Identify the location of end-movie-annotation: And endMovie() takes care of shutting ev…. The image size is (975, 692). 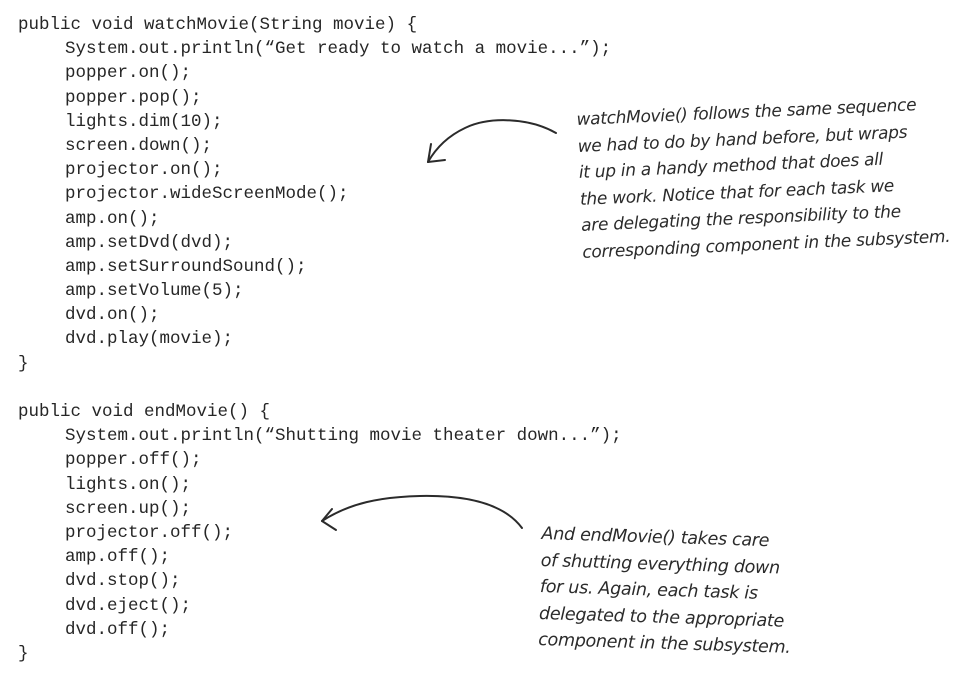
(666, 591).